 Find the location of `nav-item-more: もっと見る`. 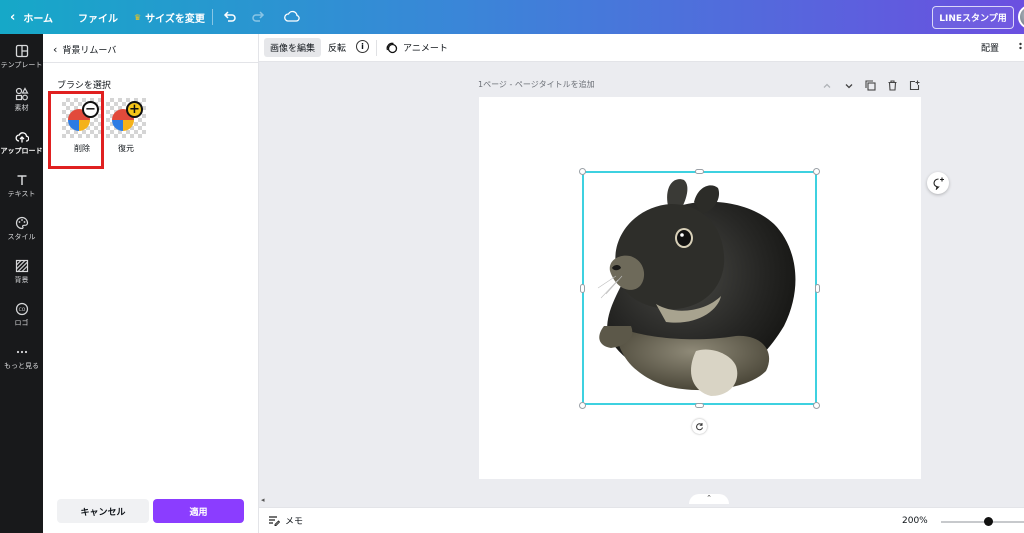

nav-item-more: もっと見る is located at coordinates (21, 358).